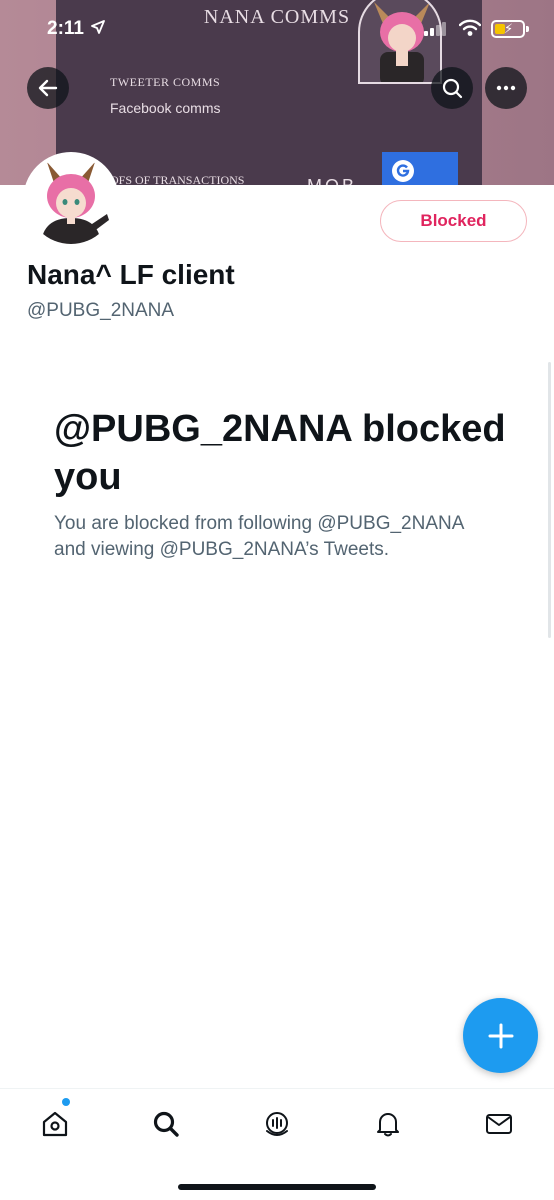 The height and width of the screenshot is (1200, 554). I want to click on wifi-icon, so click(470, 30).